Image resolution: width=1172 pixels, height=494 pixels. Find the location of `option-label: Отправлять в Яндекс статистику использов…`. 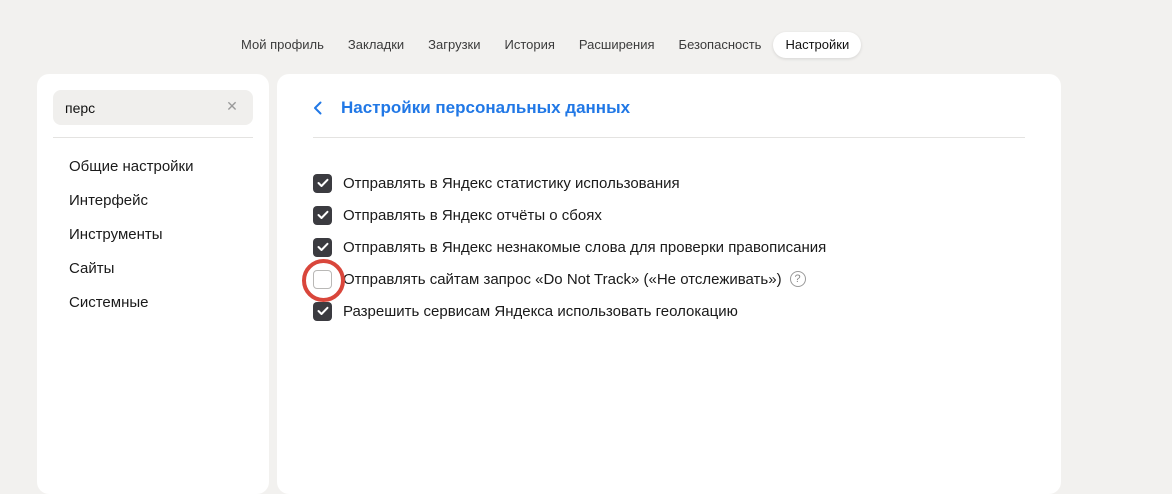

option-label: Отправлять в Яндекс статистику использов… is located at coordinates (511, 183).